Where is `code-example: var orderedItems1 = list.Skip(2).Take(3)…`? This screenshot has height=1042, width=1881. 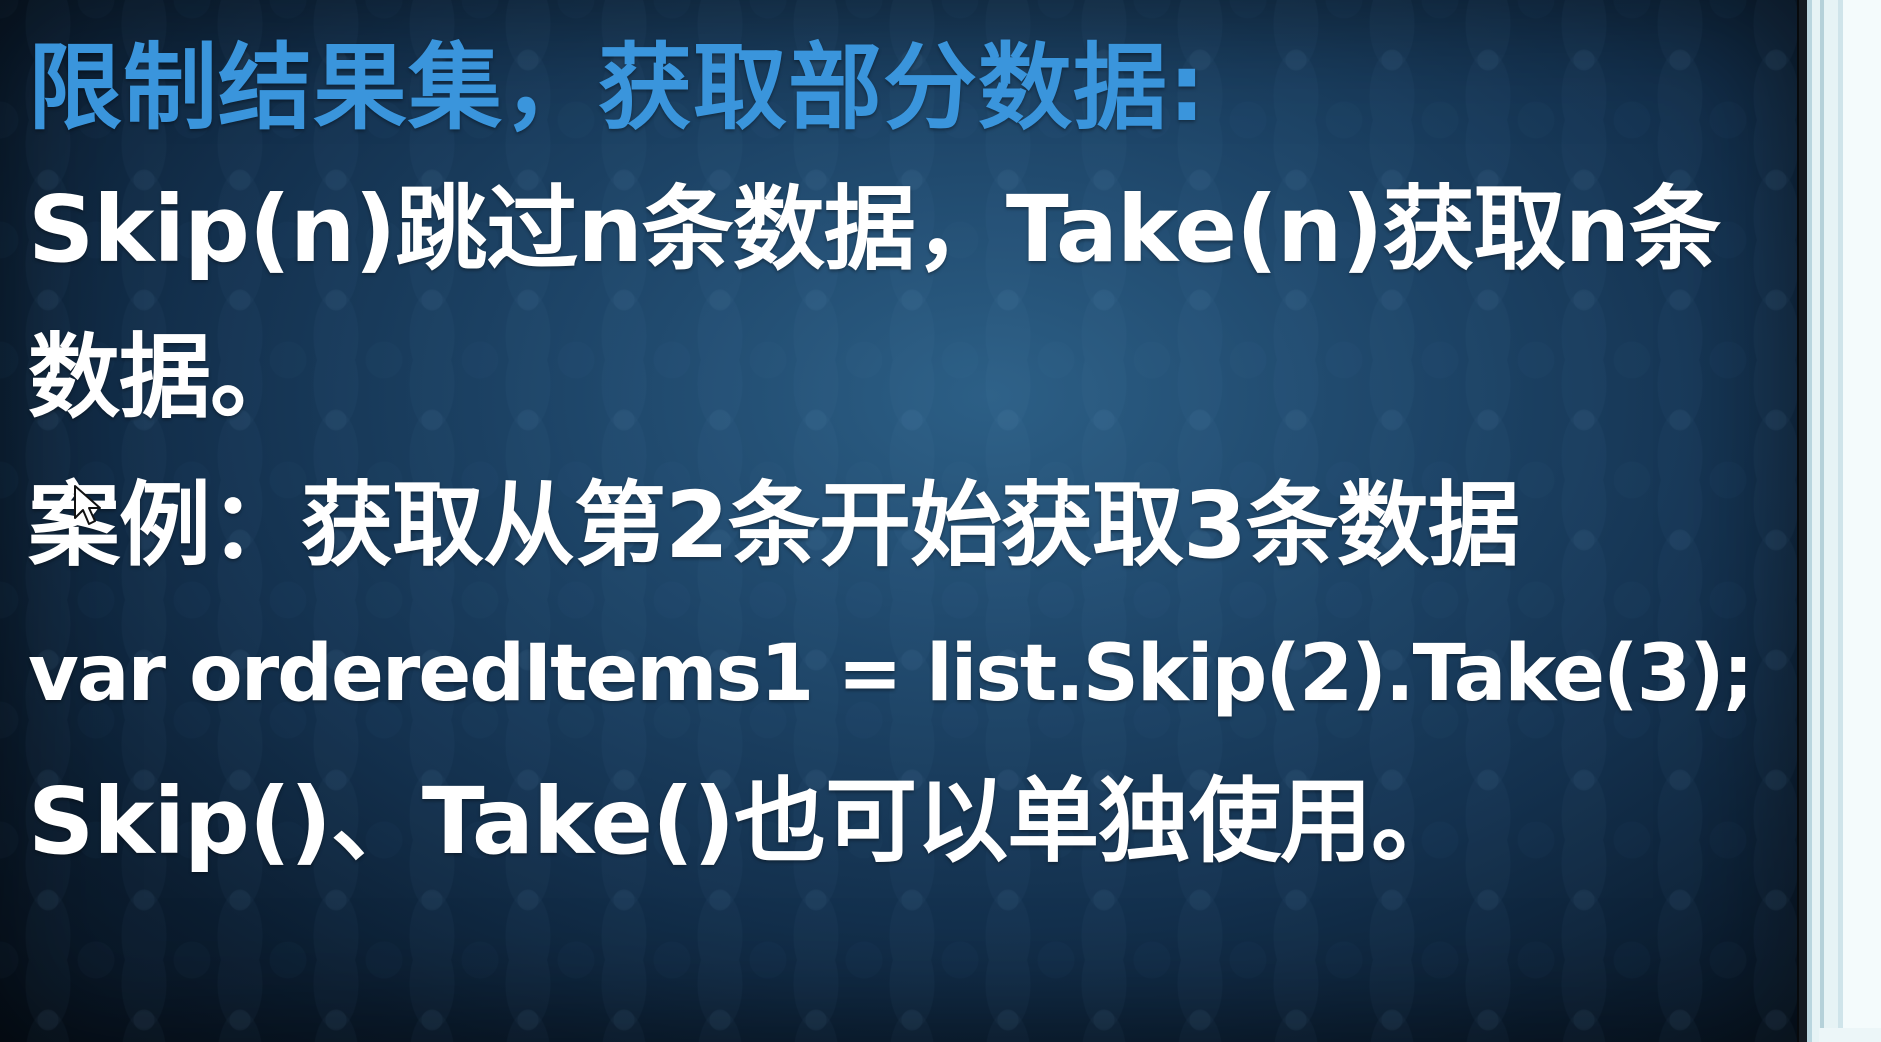
code-example: var orderedItems1 = list.Skip(2).Take(3)… is located at coordinates (891, 674).